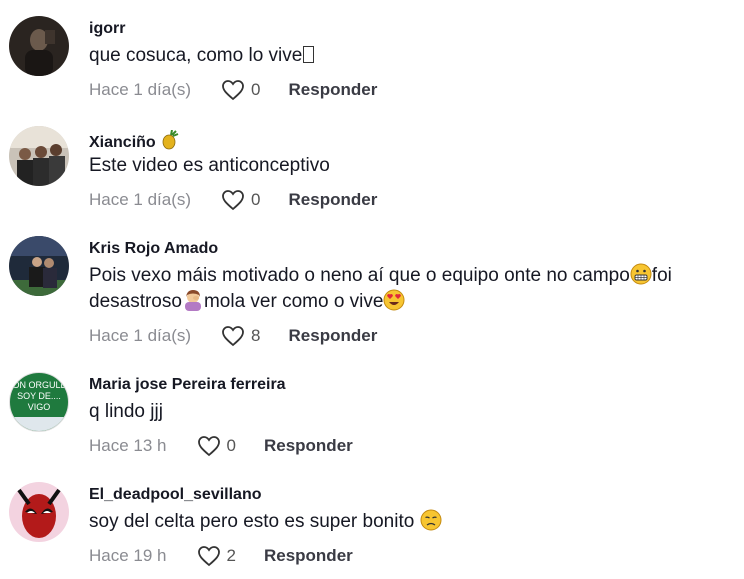 Image resolution: width=744 pixels, height=579 pixels. I want to click on comment-text: q lindo jjj, so click(126, 411).